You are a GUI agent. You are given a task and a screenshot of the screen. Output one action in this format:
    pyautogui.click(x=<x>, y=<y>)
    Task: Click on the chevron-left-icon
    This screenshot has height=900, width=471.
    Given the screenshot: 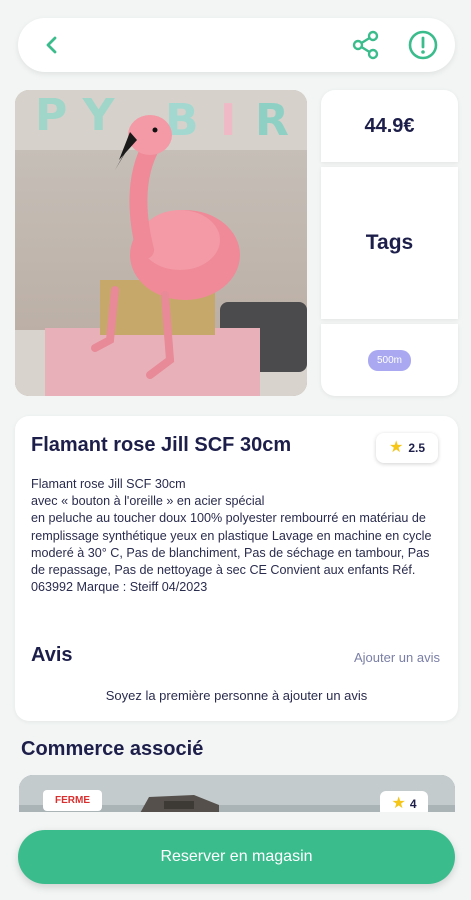 What is the action you would take?
    pyautogui.click(x=52, y=45)
    